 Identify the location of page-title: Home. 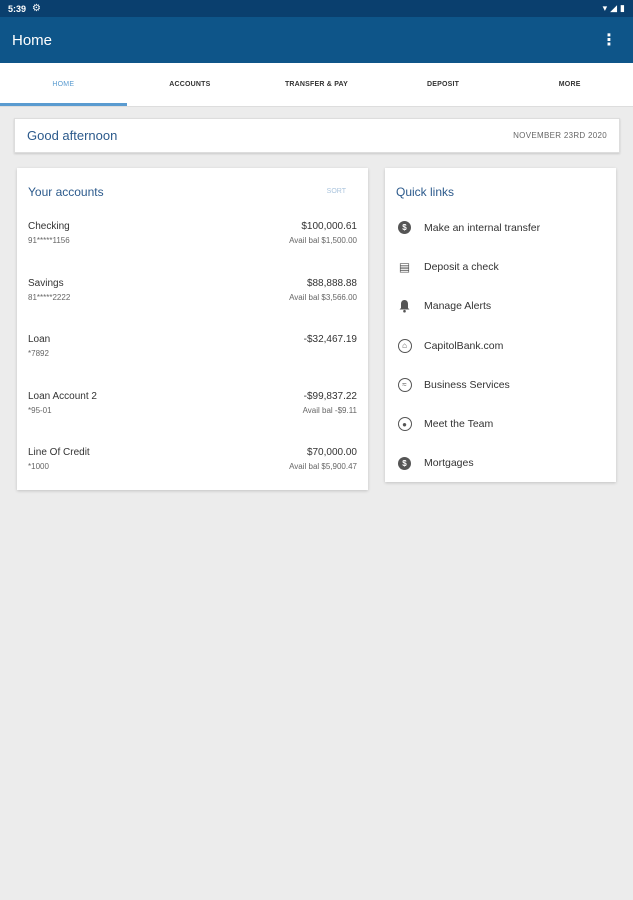
(32, 40).